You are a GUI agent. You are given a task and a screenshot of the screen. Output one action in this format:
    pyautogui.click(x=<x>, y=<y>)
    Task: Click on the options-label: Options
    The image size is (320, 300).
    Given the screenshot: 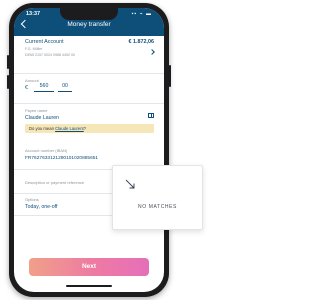 What is the action you would take?
    pyautogui.click(x=32, y=199)
    